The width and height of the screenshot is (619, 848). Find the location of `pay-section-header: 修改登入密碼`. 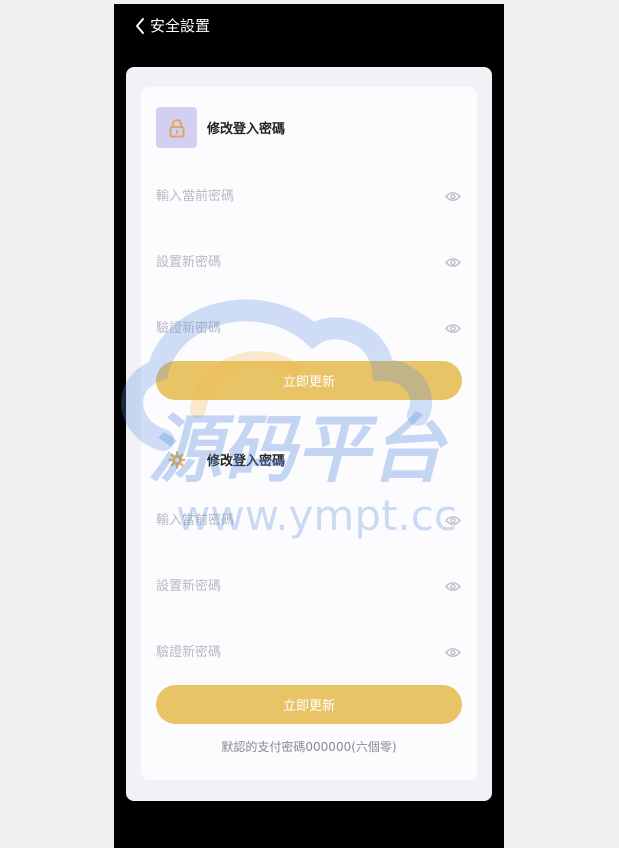

pay-section-header: 修改登入密碼 is located at coordinates (220, 459).